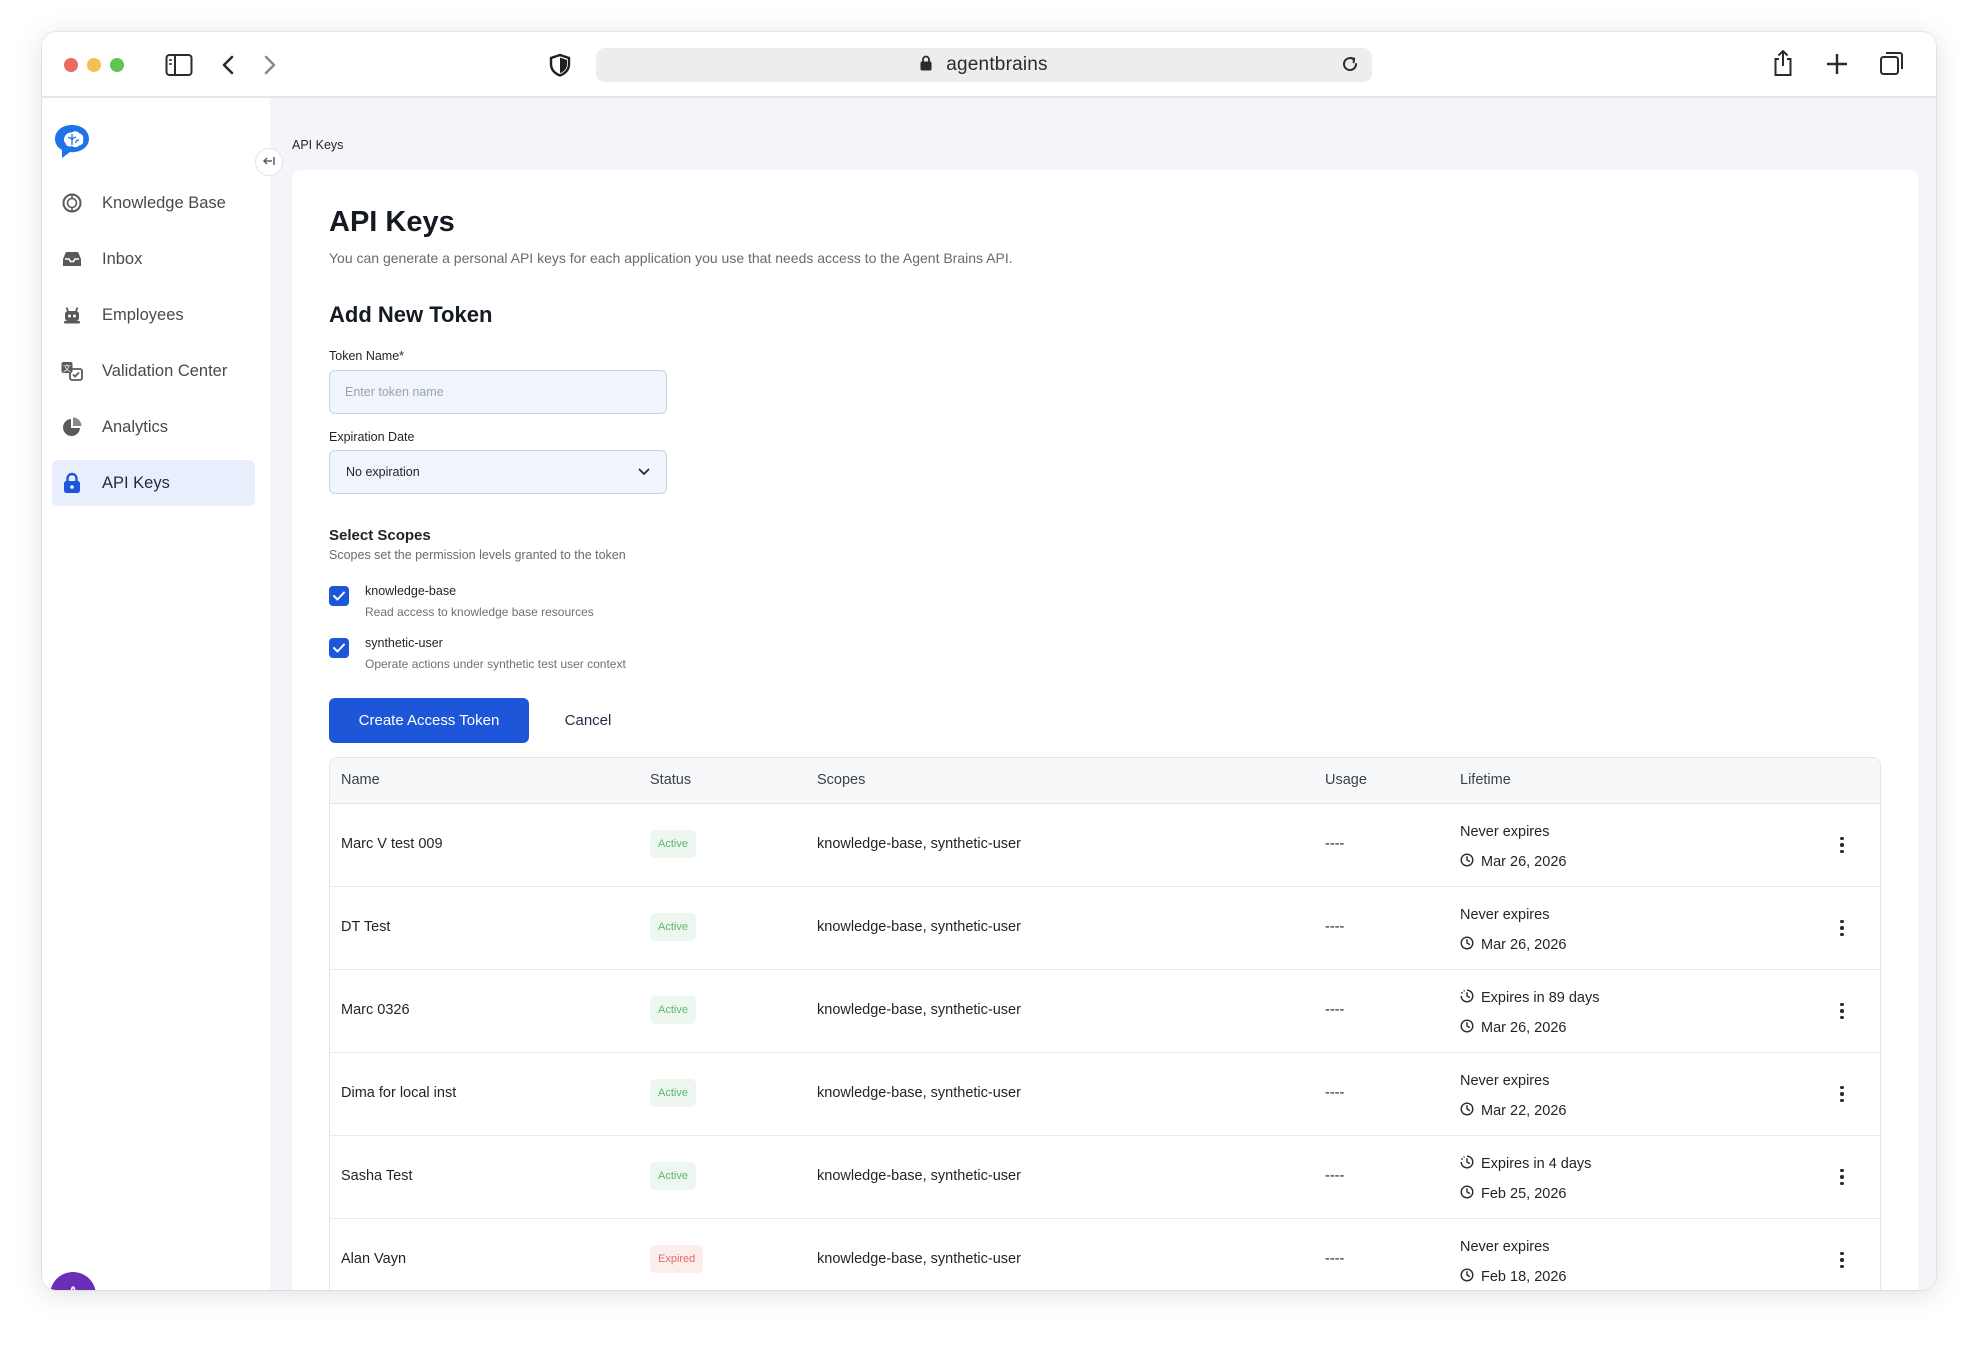  I want to click on token-name: Sasha Test, so click(377, 1176).